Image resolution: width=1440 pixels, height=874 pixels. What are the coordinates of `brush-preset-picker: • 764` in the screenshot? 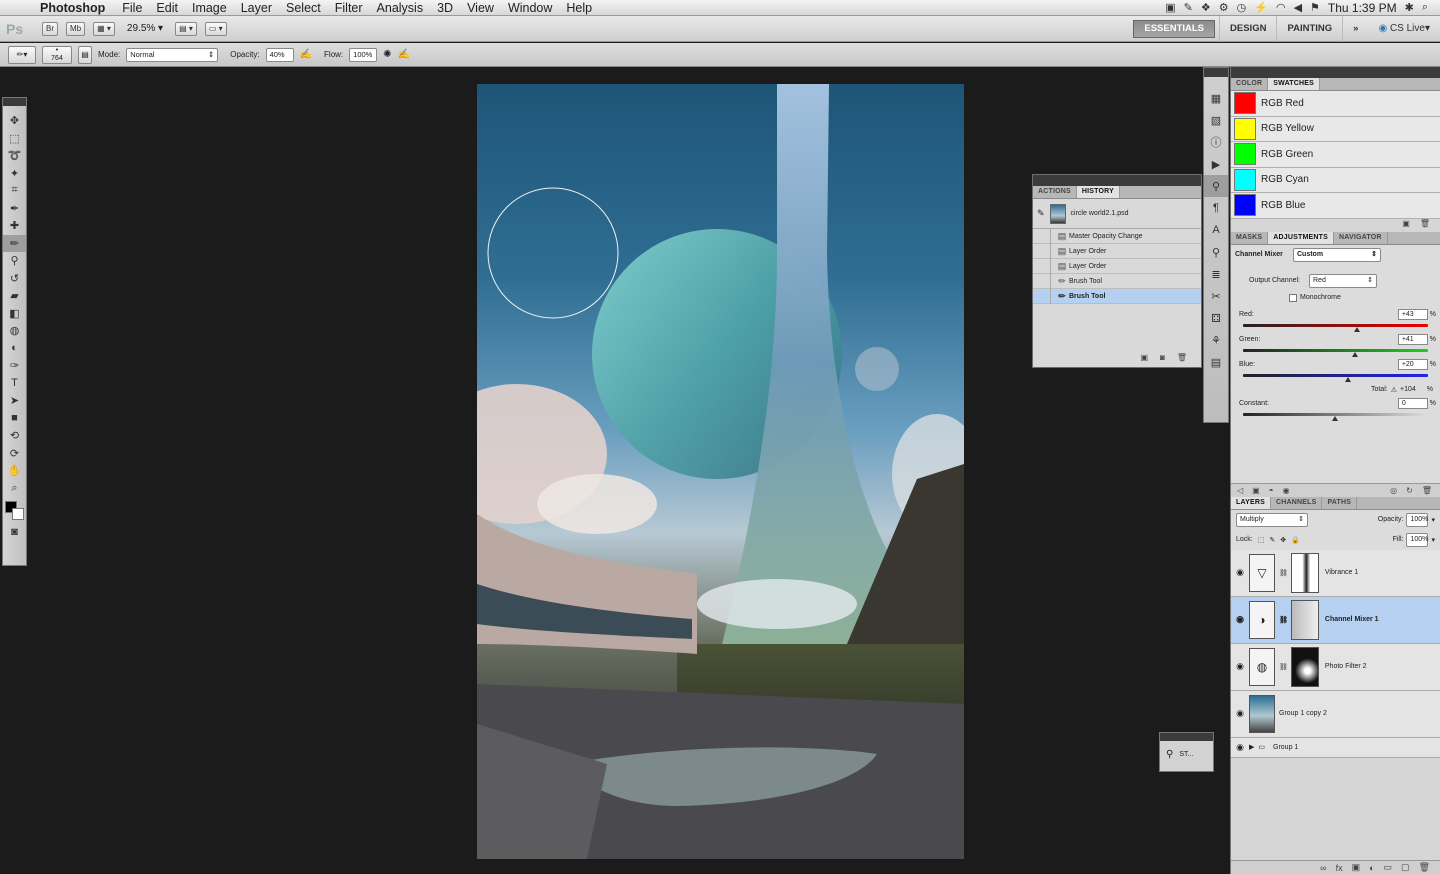 It's located at (57, 54).